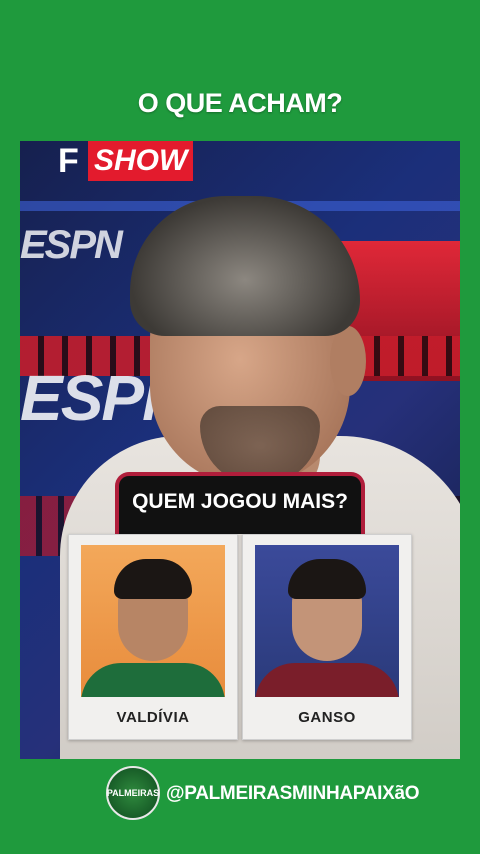 This screenshot has width=480, height=854. What do you see at coordinates (327, 621) in the screenshot?
I see `player-photo-ganso` at bounding box center [327, 621].